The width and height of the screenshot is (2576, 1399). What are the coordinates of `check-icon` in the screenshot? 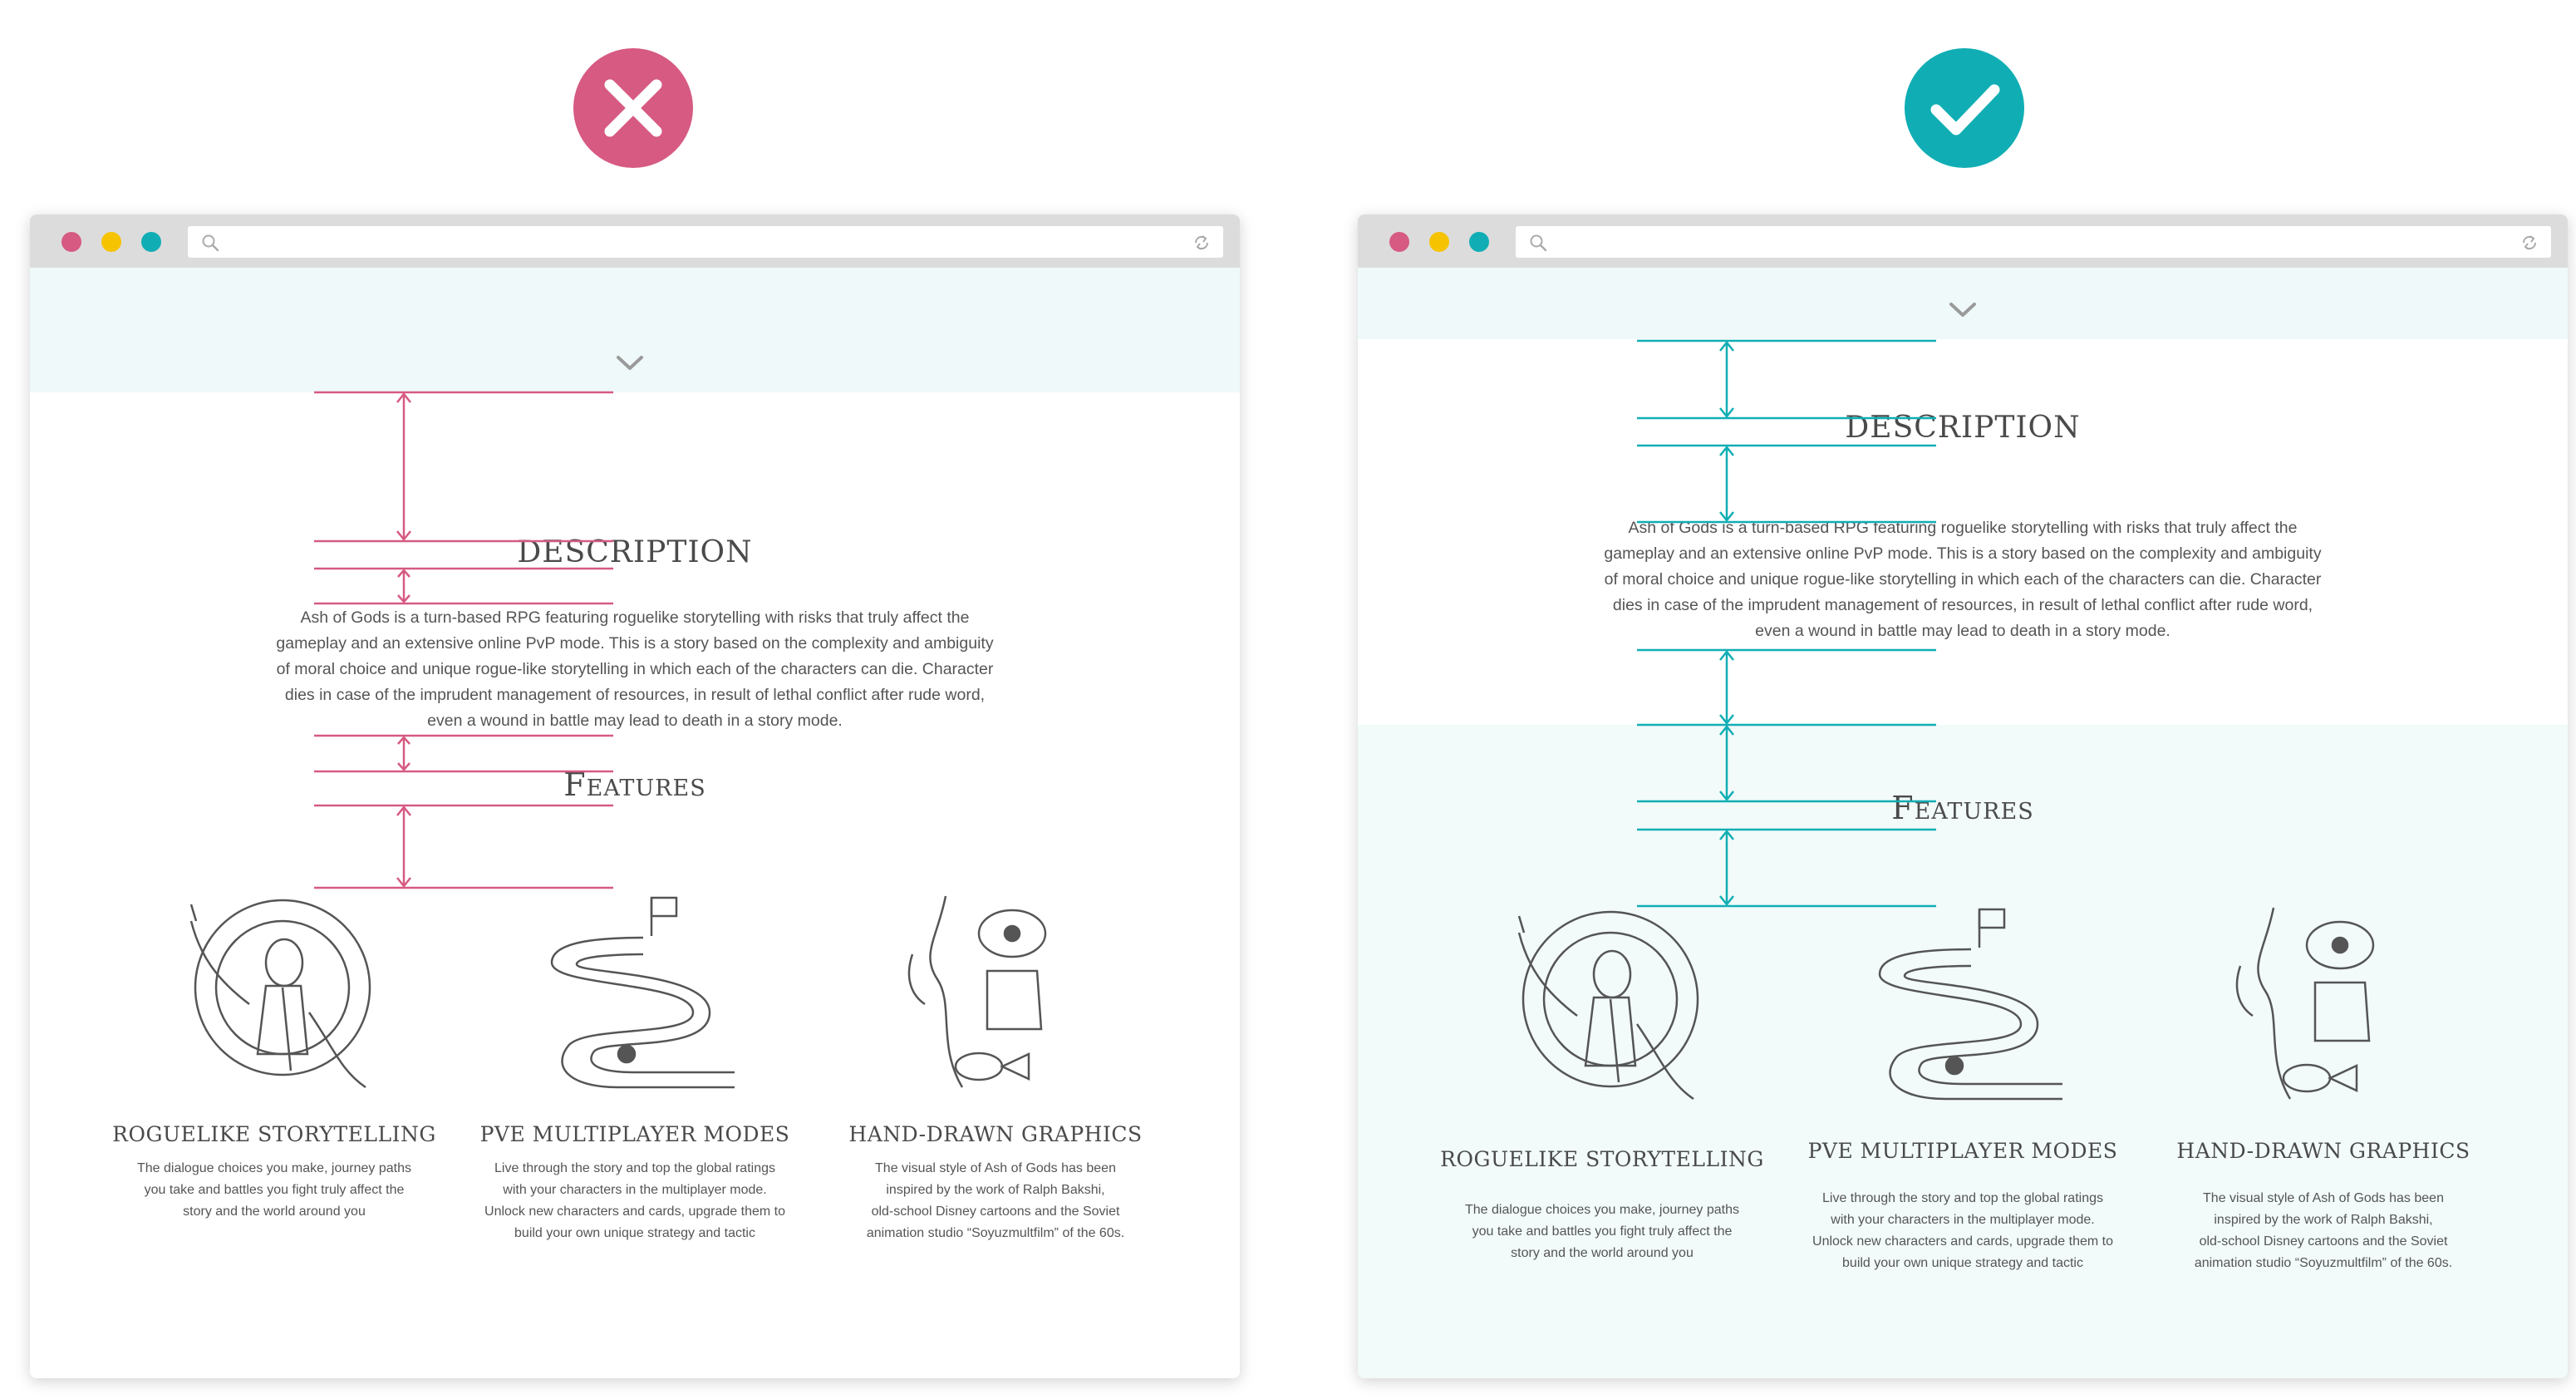 It's located at (1965, 110).